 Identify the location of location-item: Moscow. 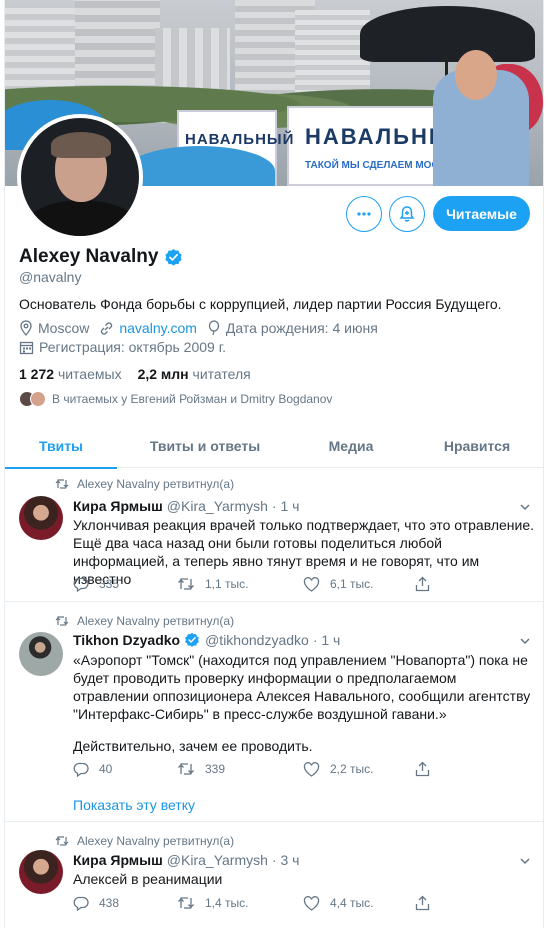
(54, 328).